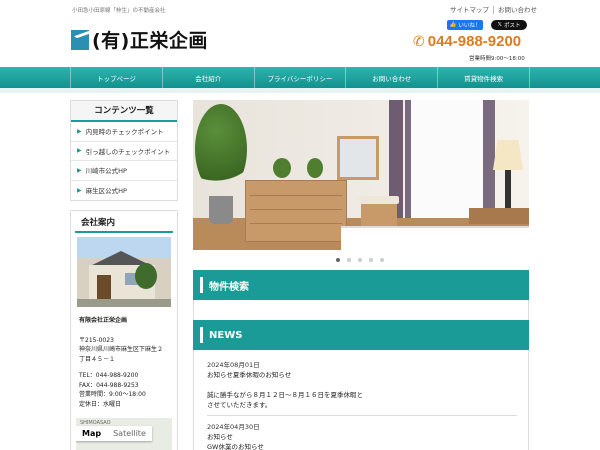 This screenshot has height=450, width=600. What do you see at coordinates (209, 77) in the screenshot?
I see `nav-item-company: 会社紹介` at bounding box center [209, 77].